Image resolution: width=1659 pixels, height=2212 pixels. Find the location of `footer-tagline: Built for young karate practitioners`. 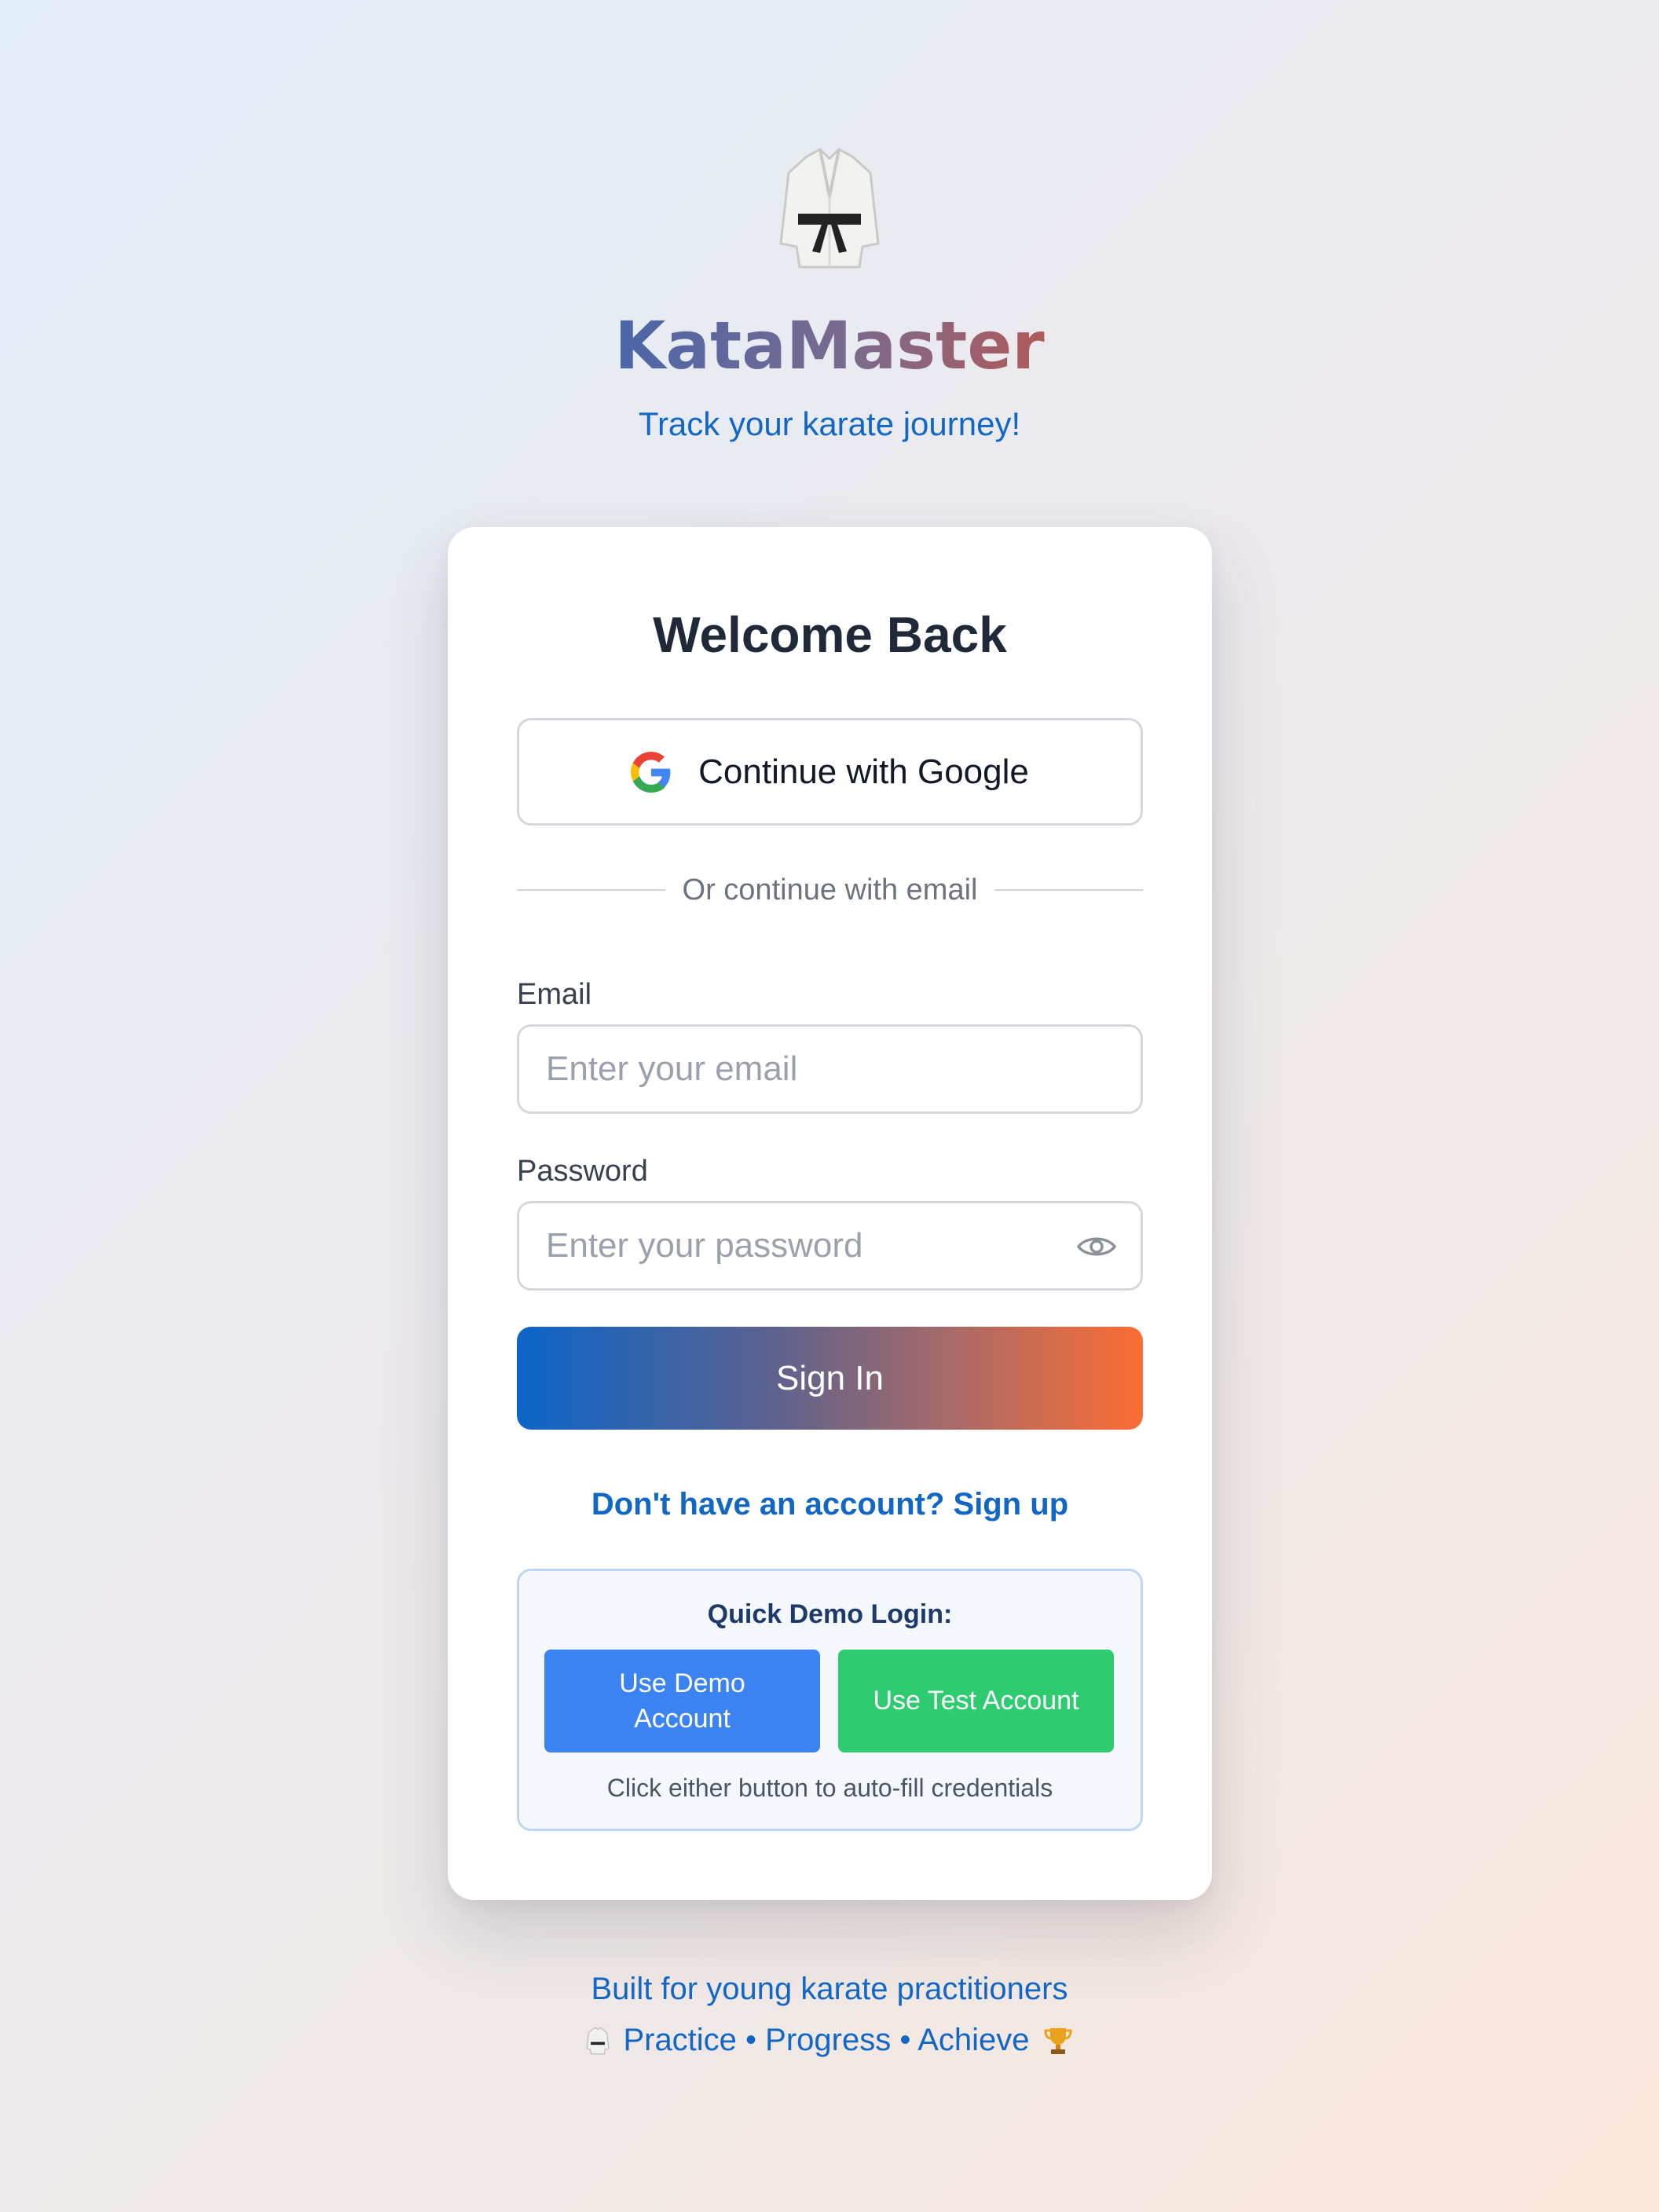

footer-tagline: Built for young karate practitioners is located at coordinates (829, 1989).